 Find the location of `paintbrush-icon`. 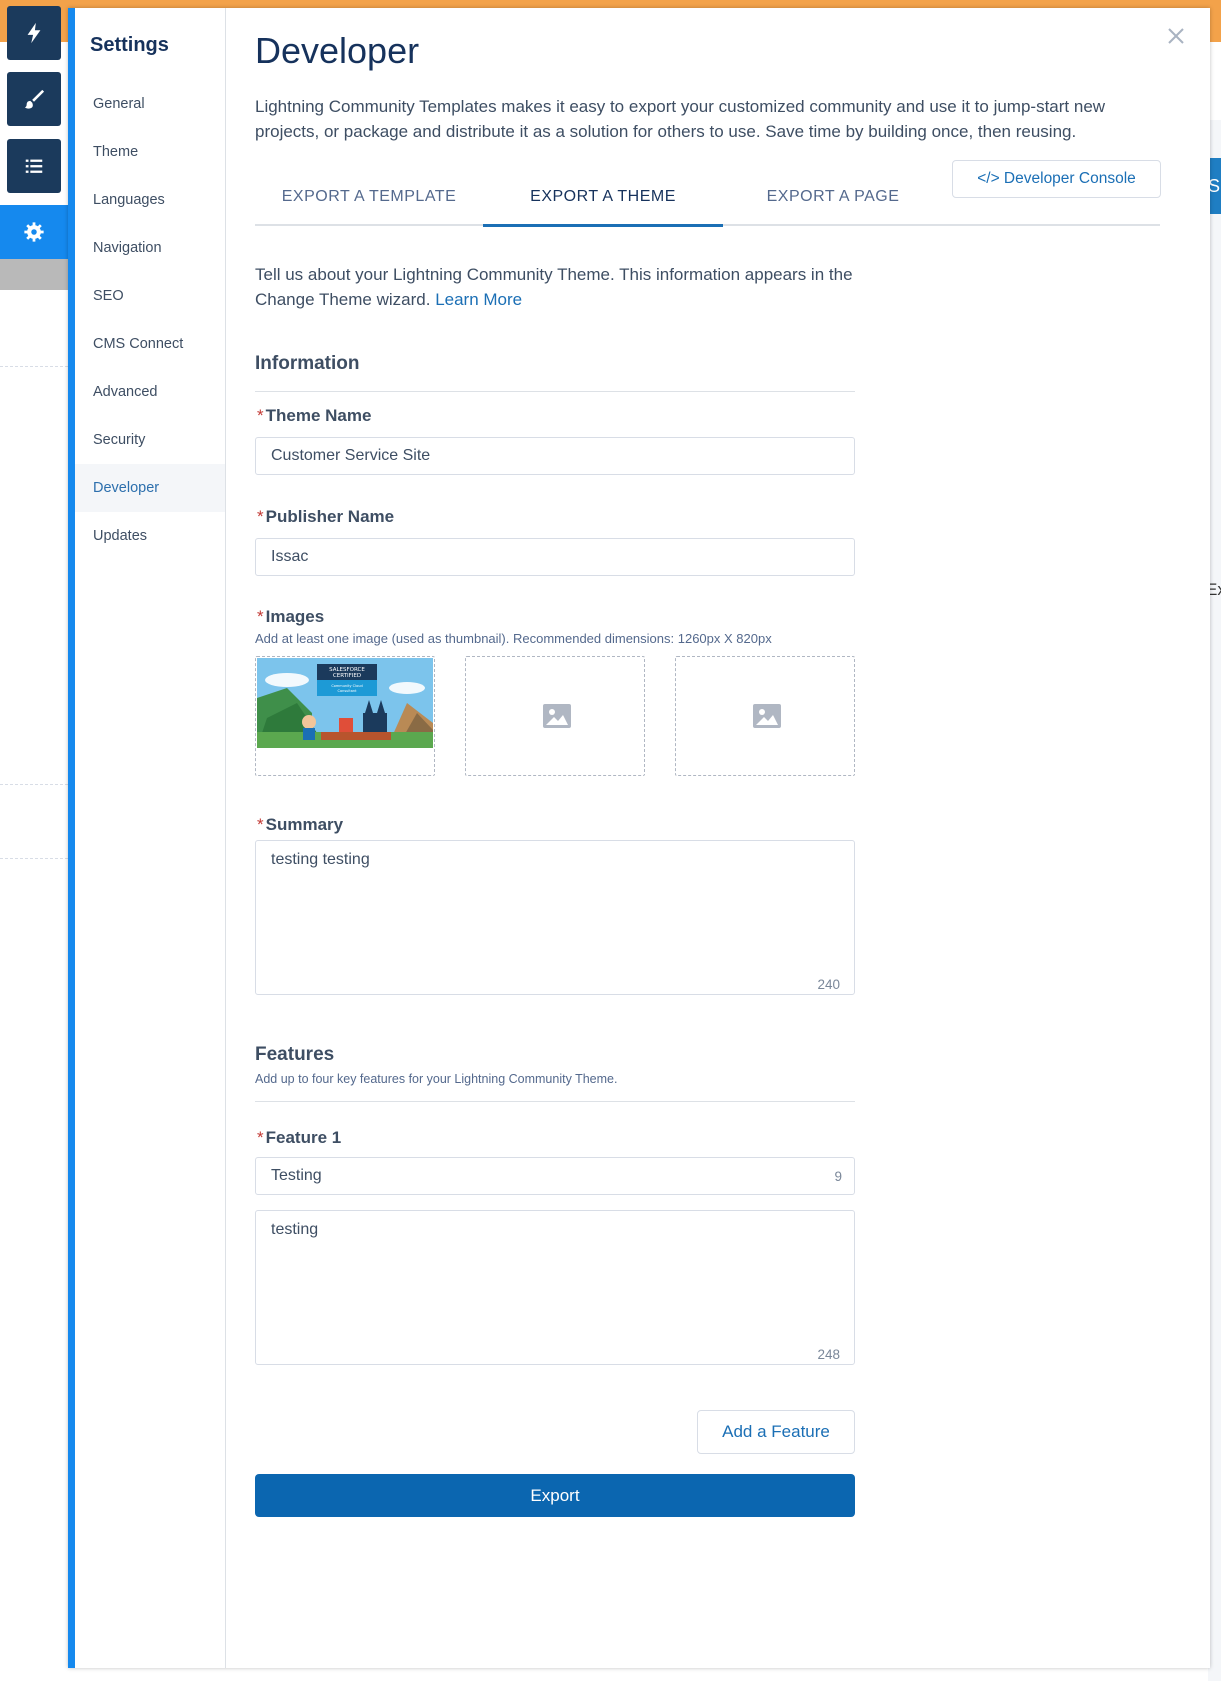

paintbrush-icon is located at coordinates (34, 99).